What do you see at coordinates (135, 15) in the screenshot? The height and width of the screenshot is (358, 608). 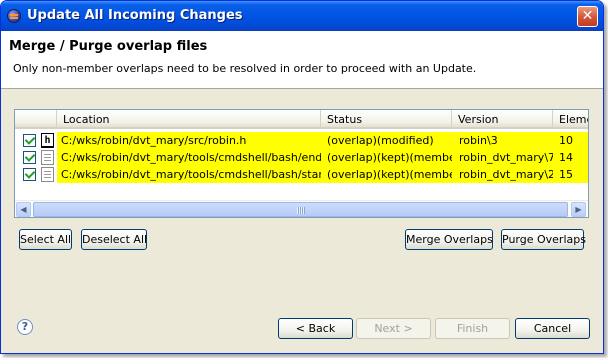 I see `window-title: Update All Incoming Changes` at bounding box center [135, 15].